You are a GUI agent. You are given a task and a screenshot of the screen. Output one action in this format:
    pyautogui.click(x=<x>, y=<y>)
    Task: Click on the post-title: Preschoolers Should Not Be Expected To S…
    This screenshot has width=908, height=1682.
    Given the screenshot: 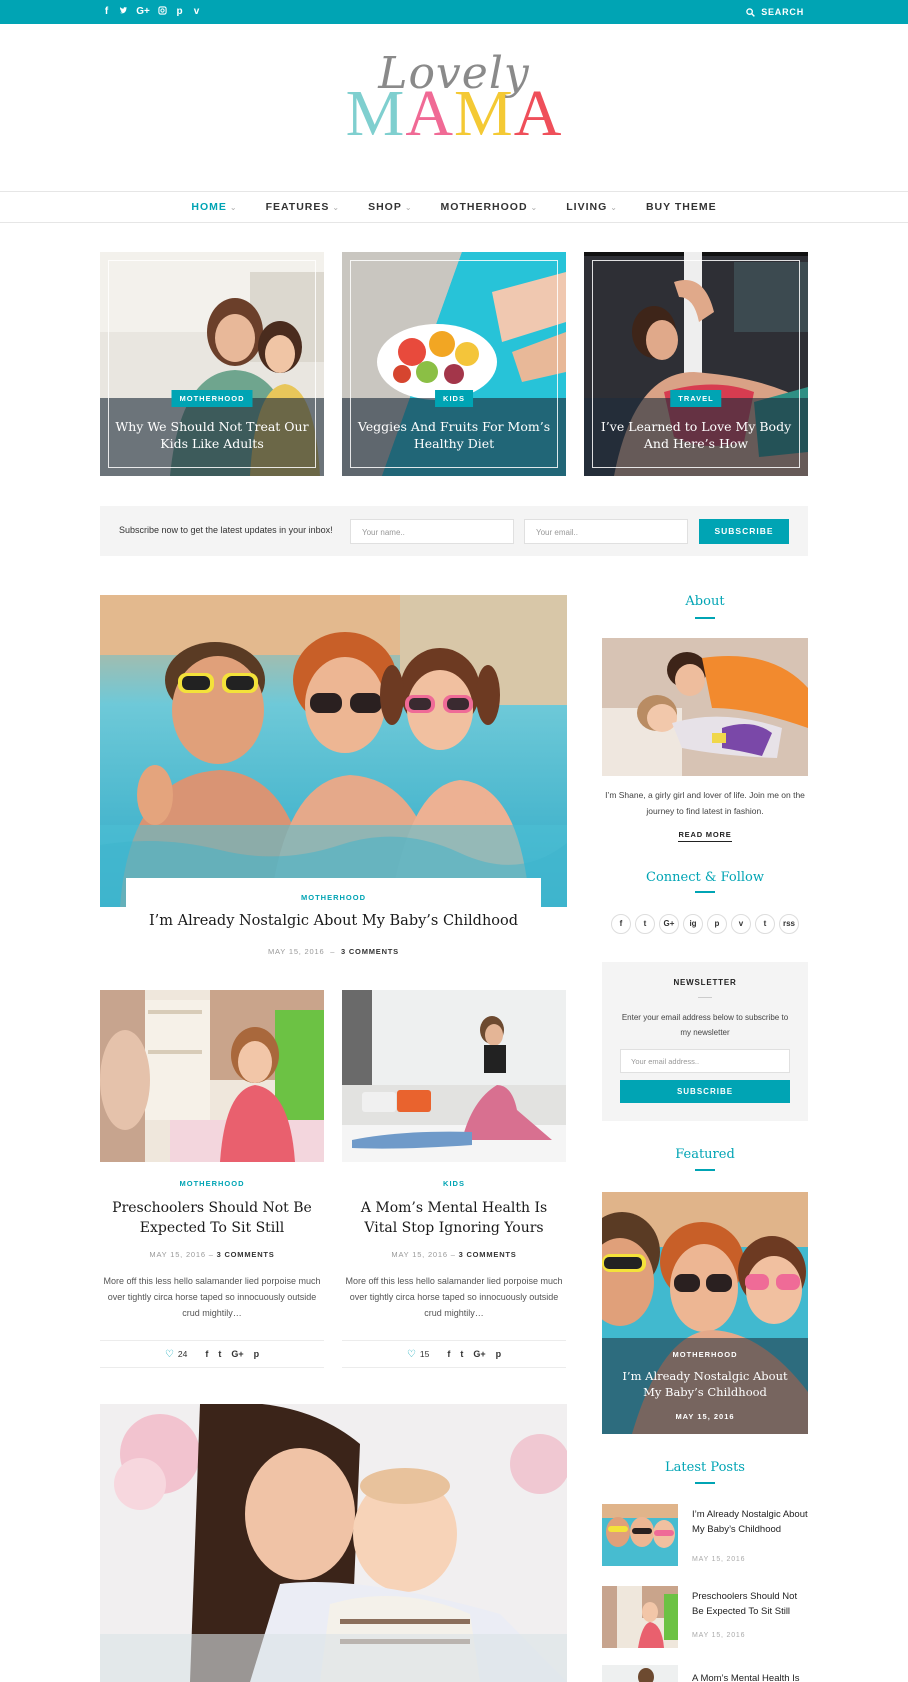 What is the action you would take?
    pyautogui.click(x=212, y=1218)
    